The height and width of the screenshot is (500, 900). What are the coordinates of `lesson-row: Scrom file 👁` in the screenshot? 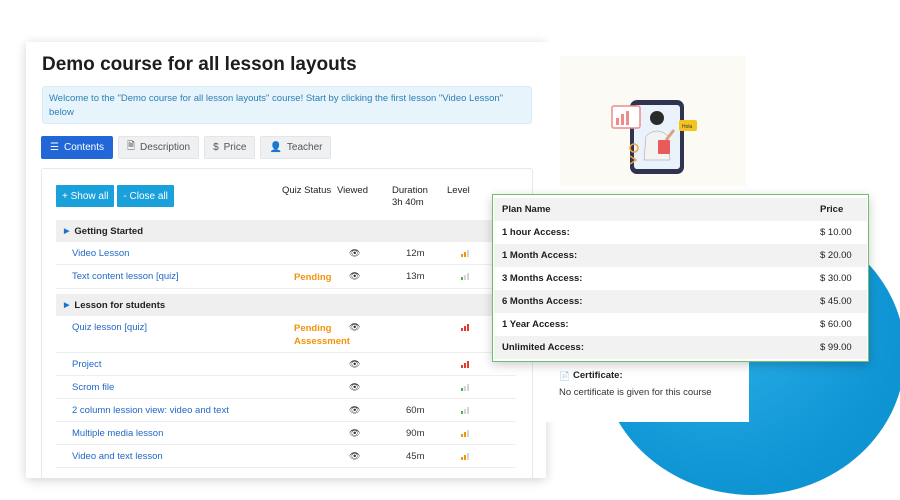 It's located at (286, 387).